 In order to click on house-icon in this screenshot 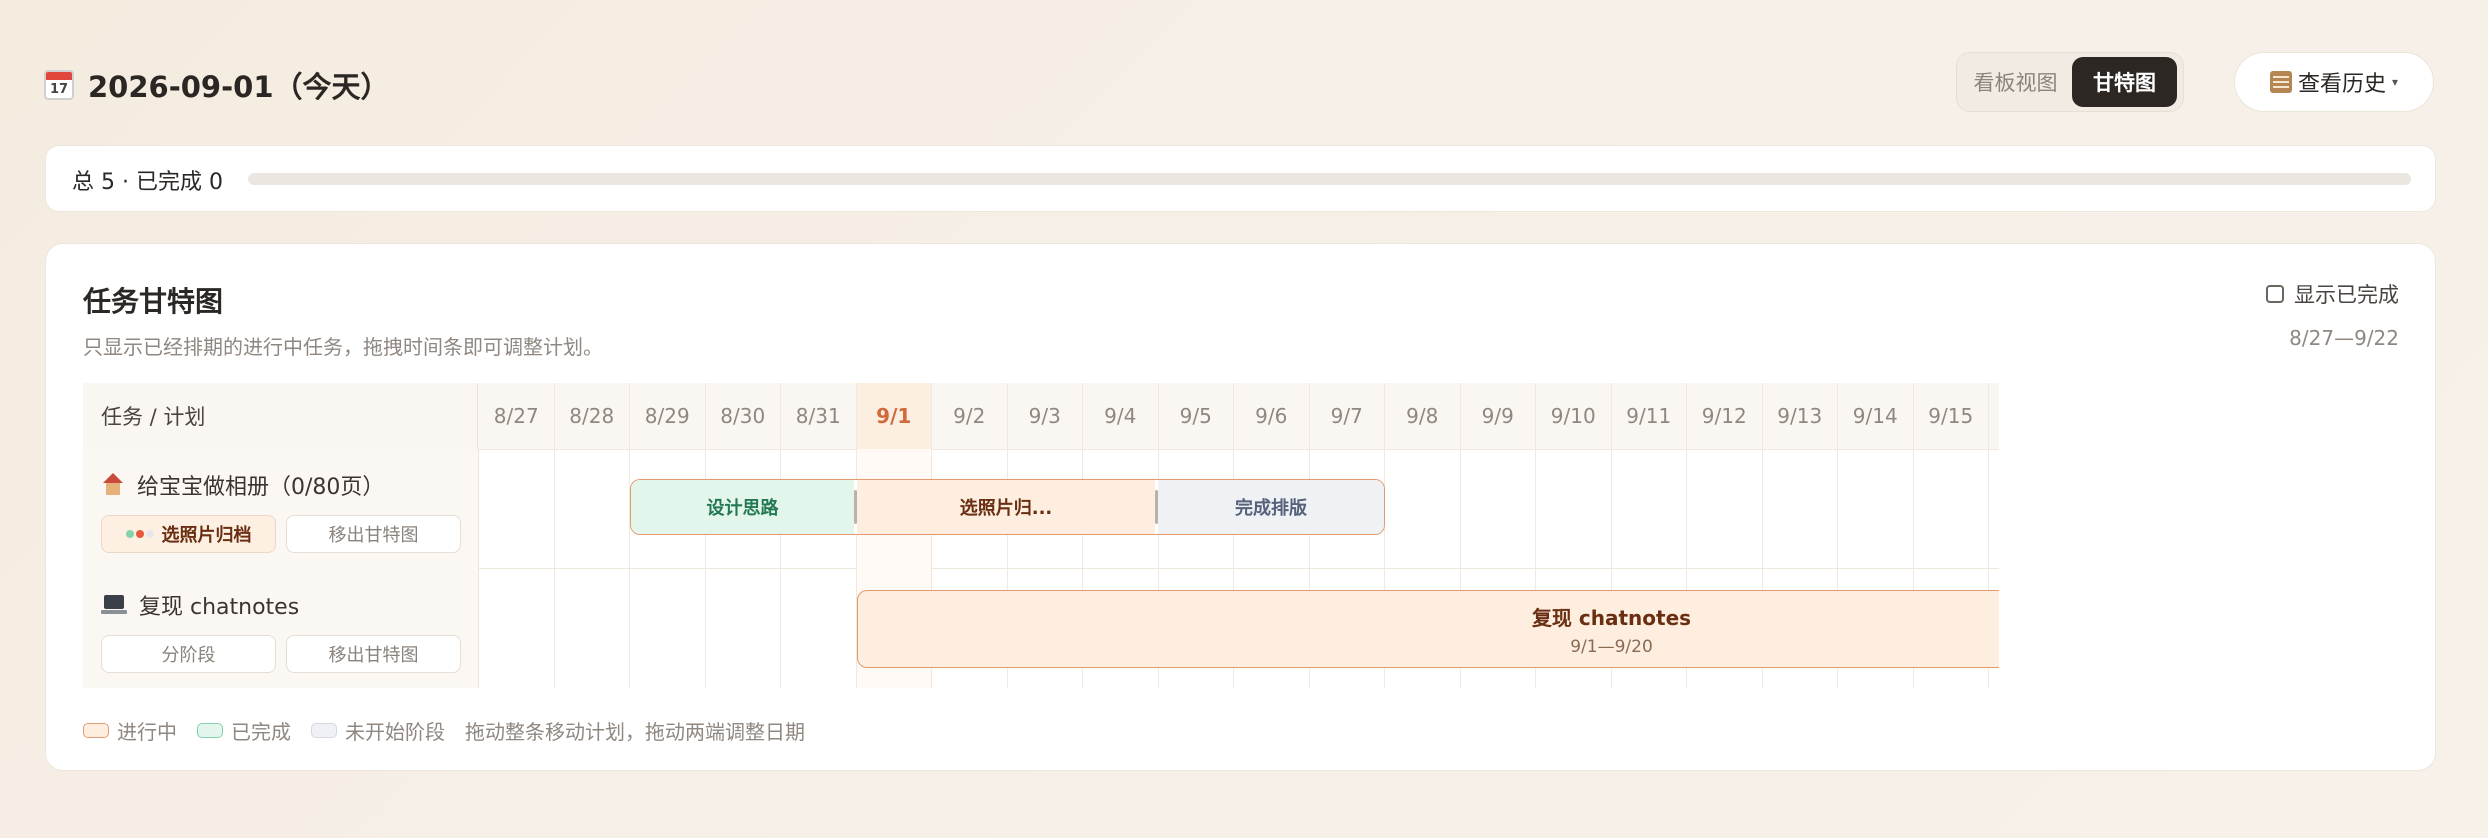, I will do `click(113, 485)`.